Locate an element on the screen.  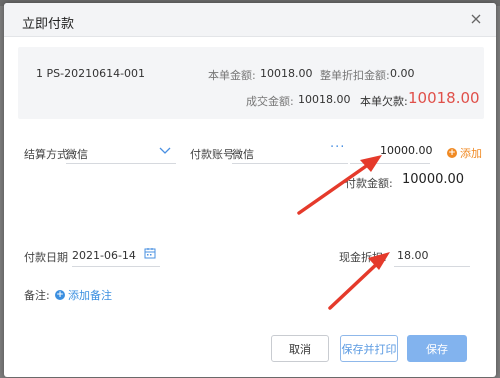
pay-amount-input: 10000.00 is located at coordinates (406, 154).